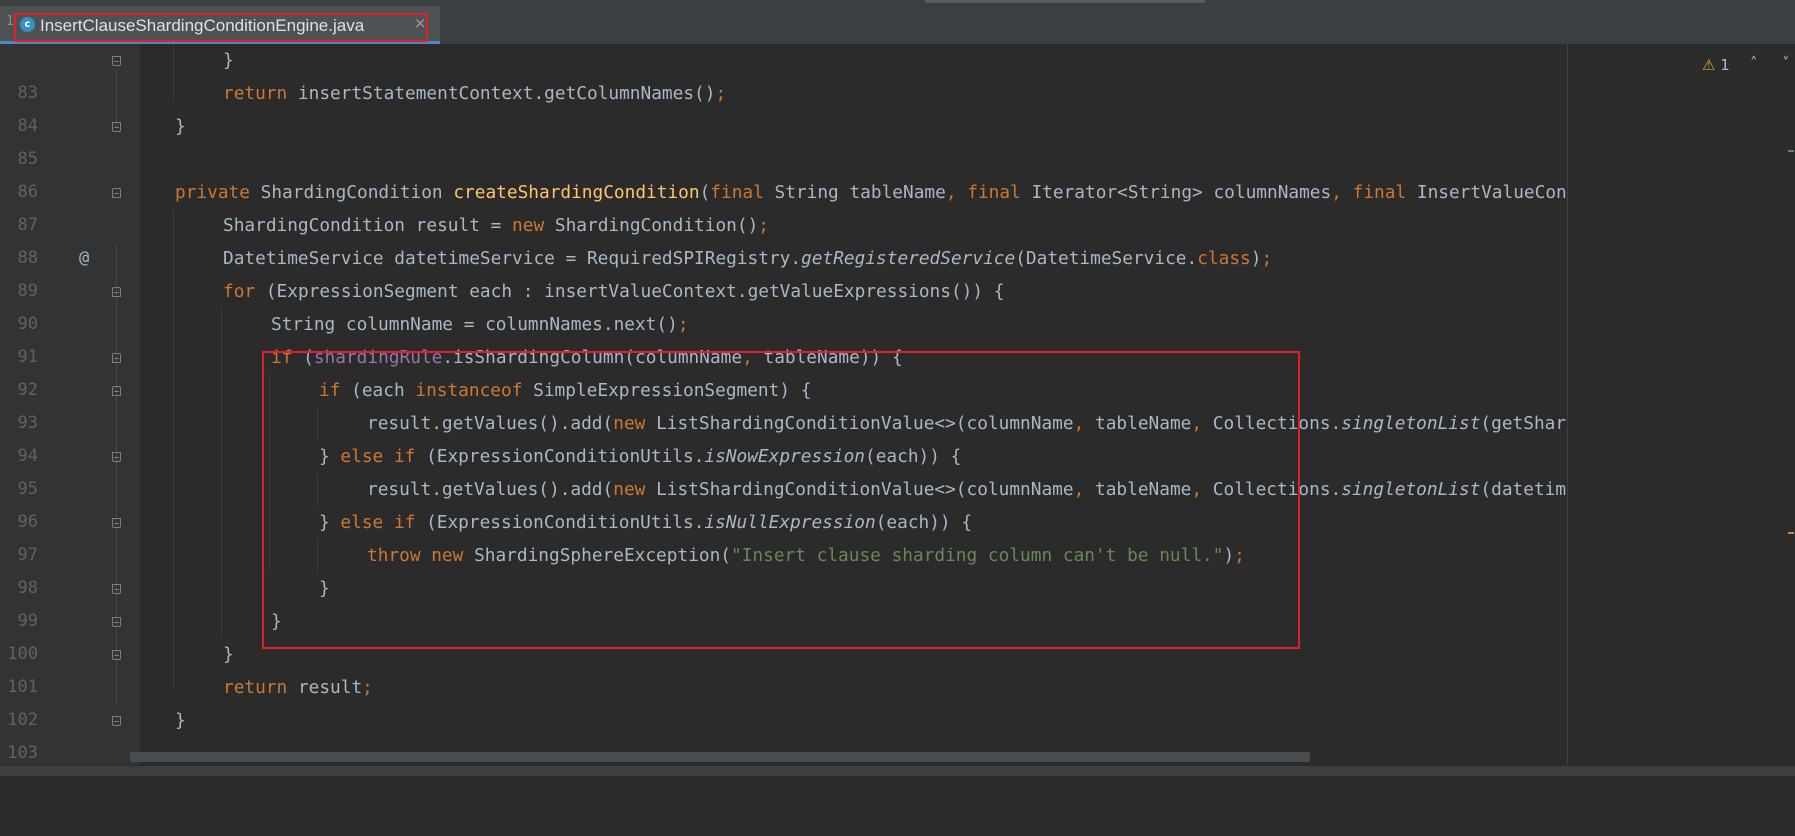 The image size is (1795, 836). I want to click on gutter-row: 102, so click(19, 700).